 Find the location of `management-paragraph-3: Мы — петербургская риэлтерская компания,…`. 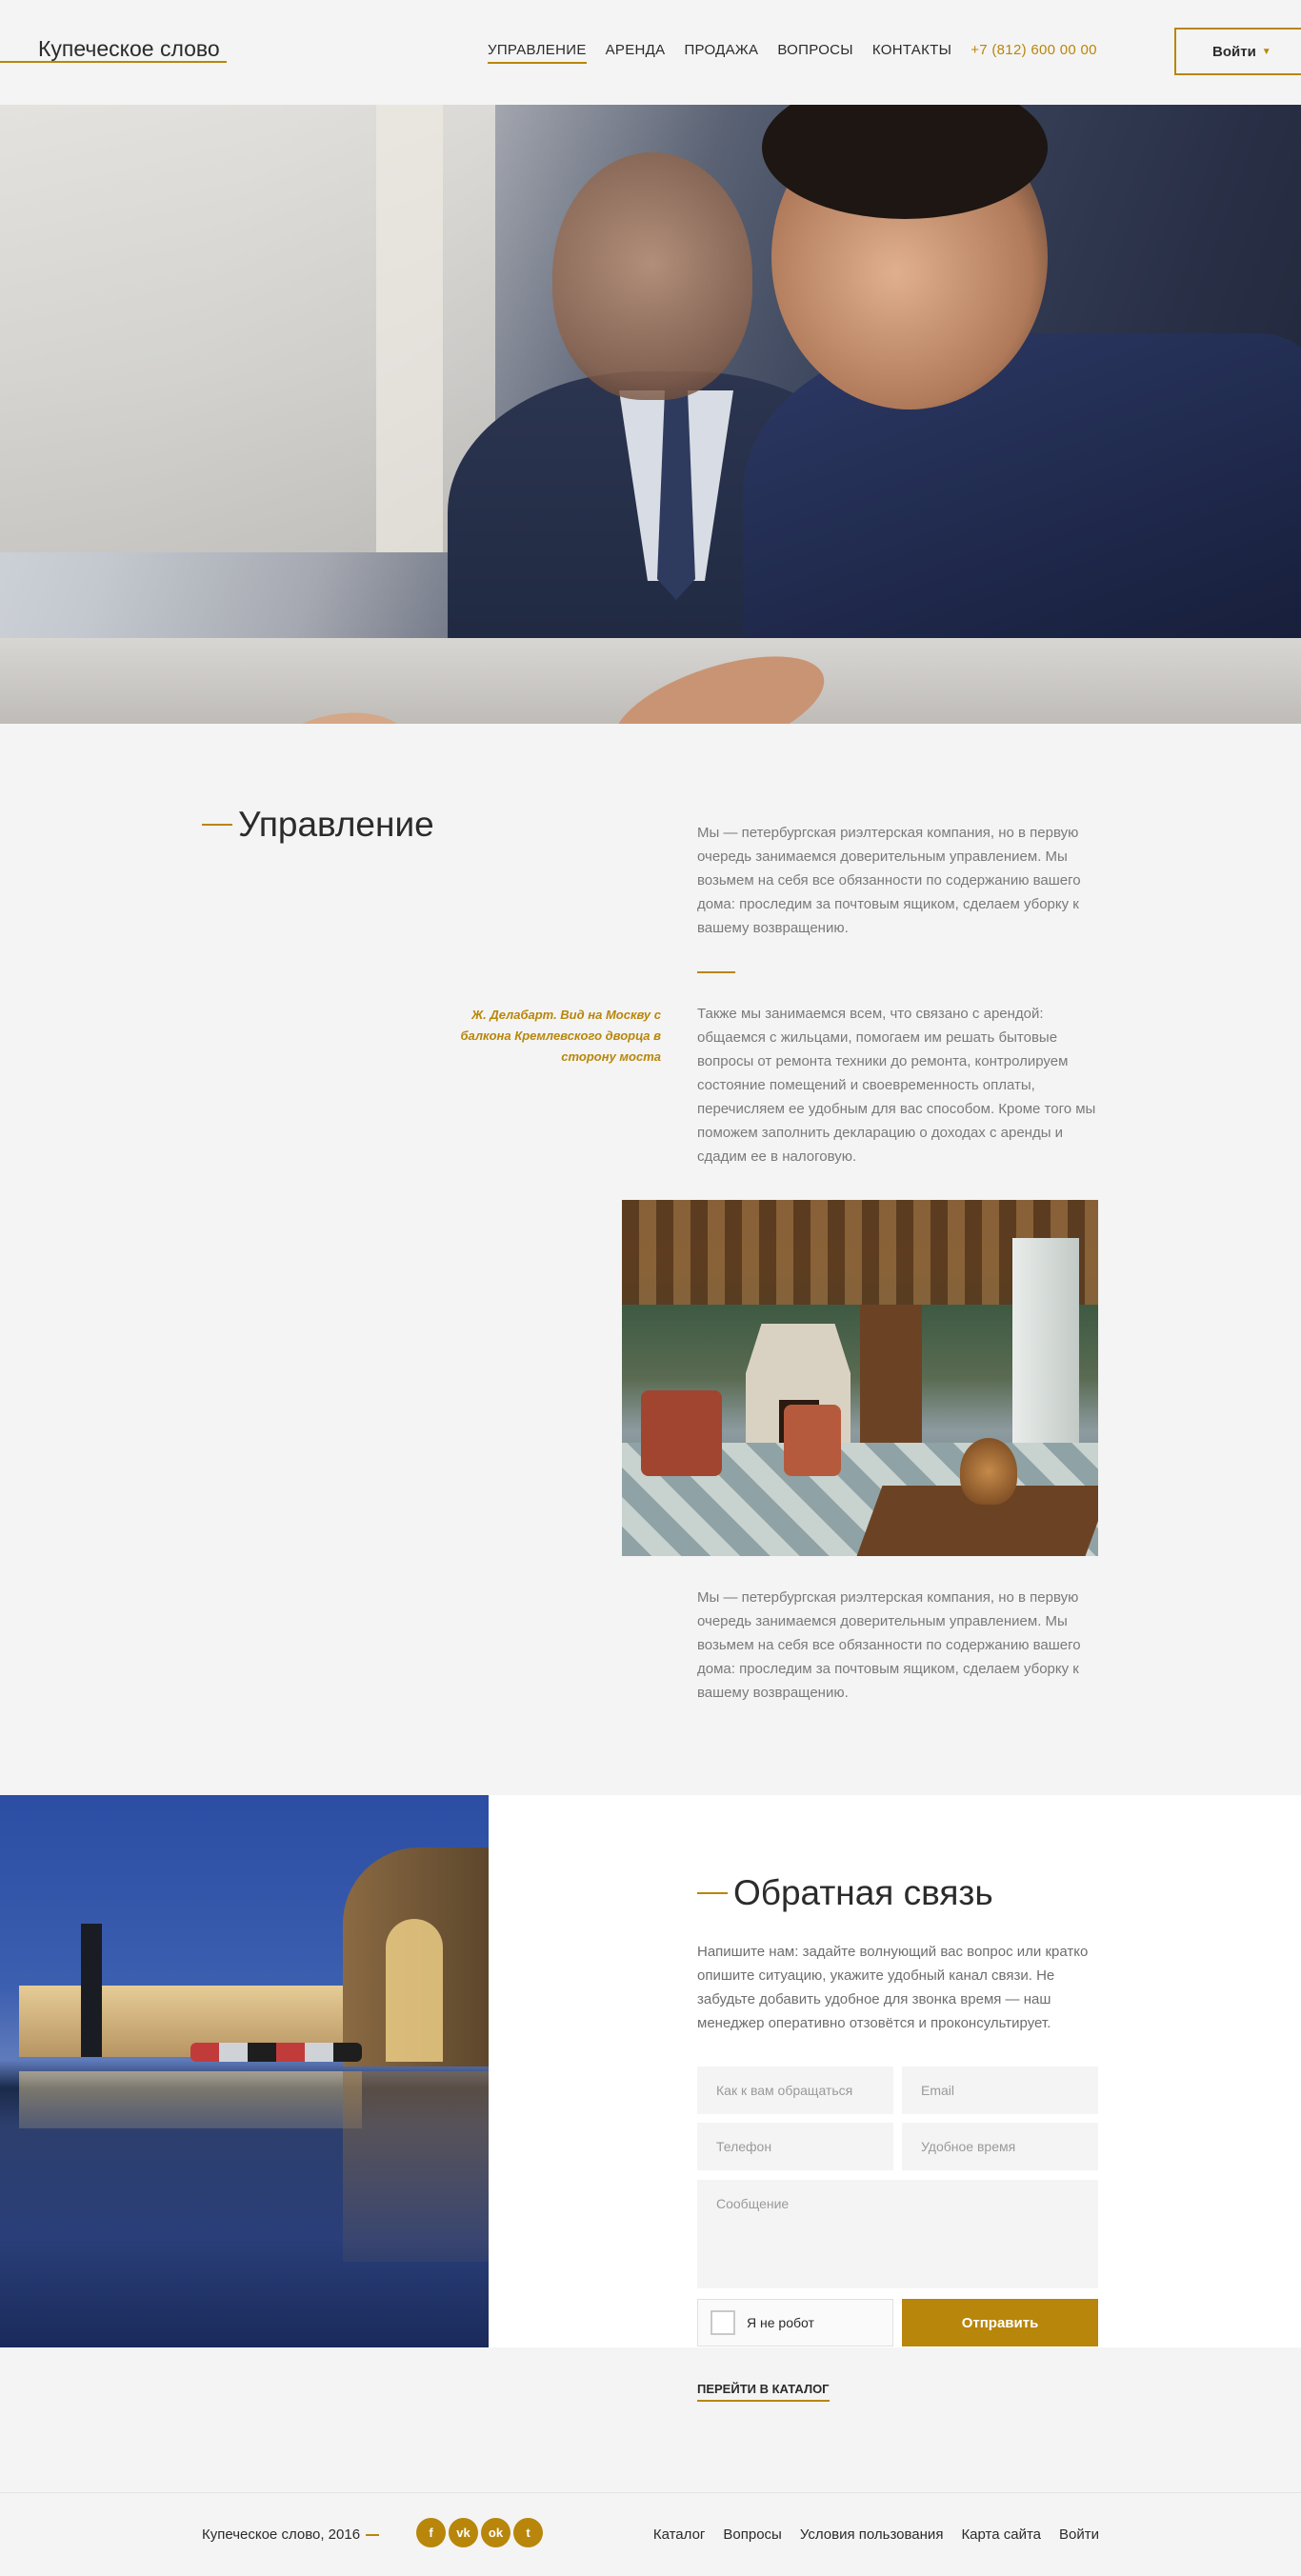

management-paragraph-3: Мы — петербургская риэлтерская компания,… is located at coordinates (889, 1645).